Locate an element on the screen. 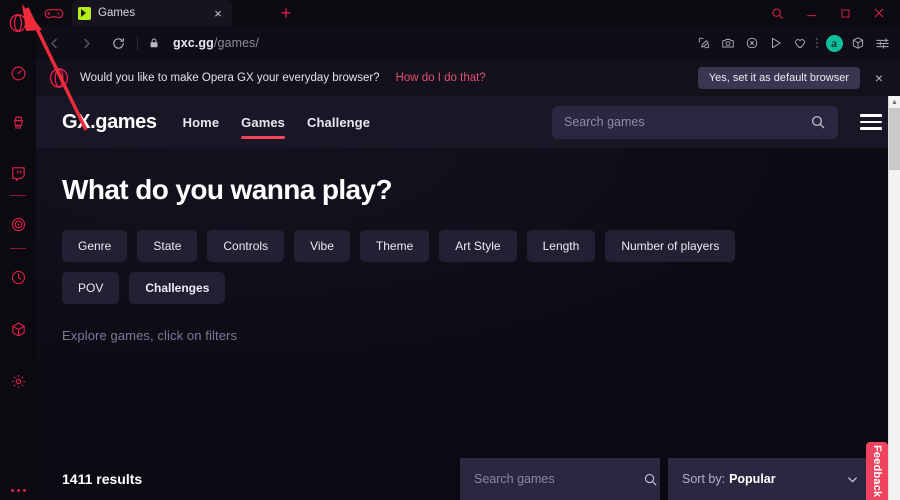  url-text: gxc.gg/games/ is located at coordinates (216, 43).